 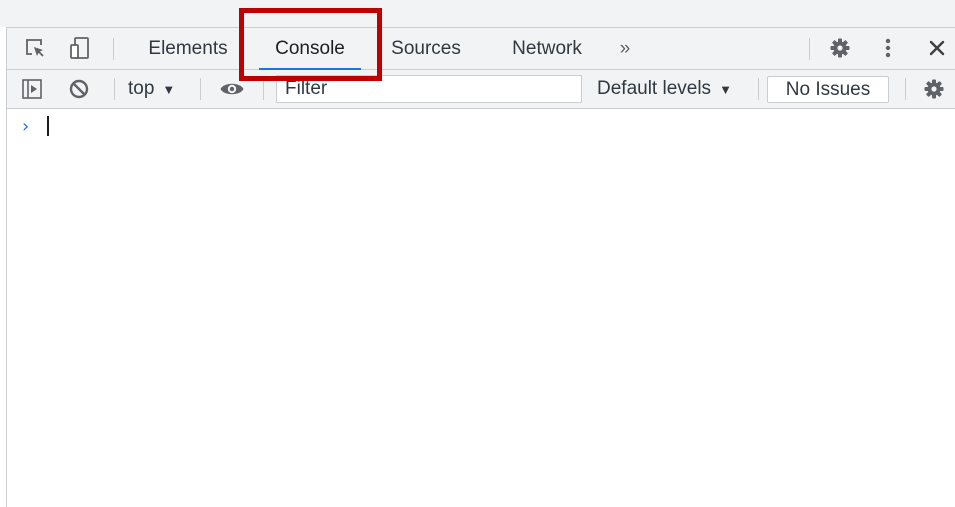 I want to click on tab-network: Network, so click(x=547, y=49).